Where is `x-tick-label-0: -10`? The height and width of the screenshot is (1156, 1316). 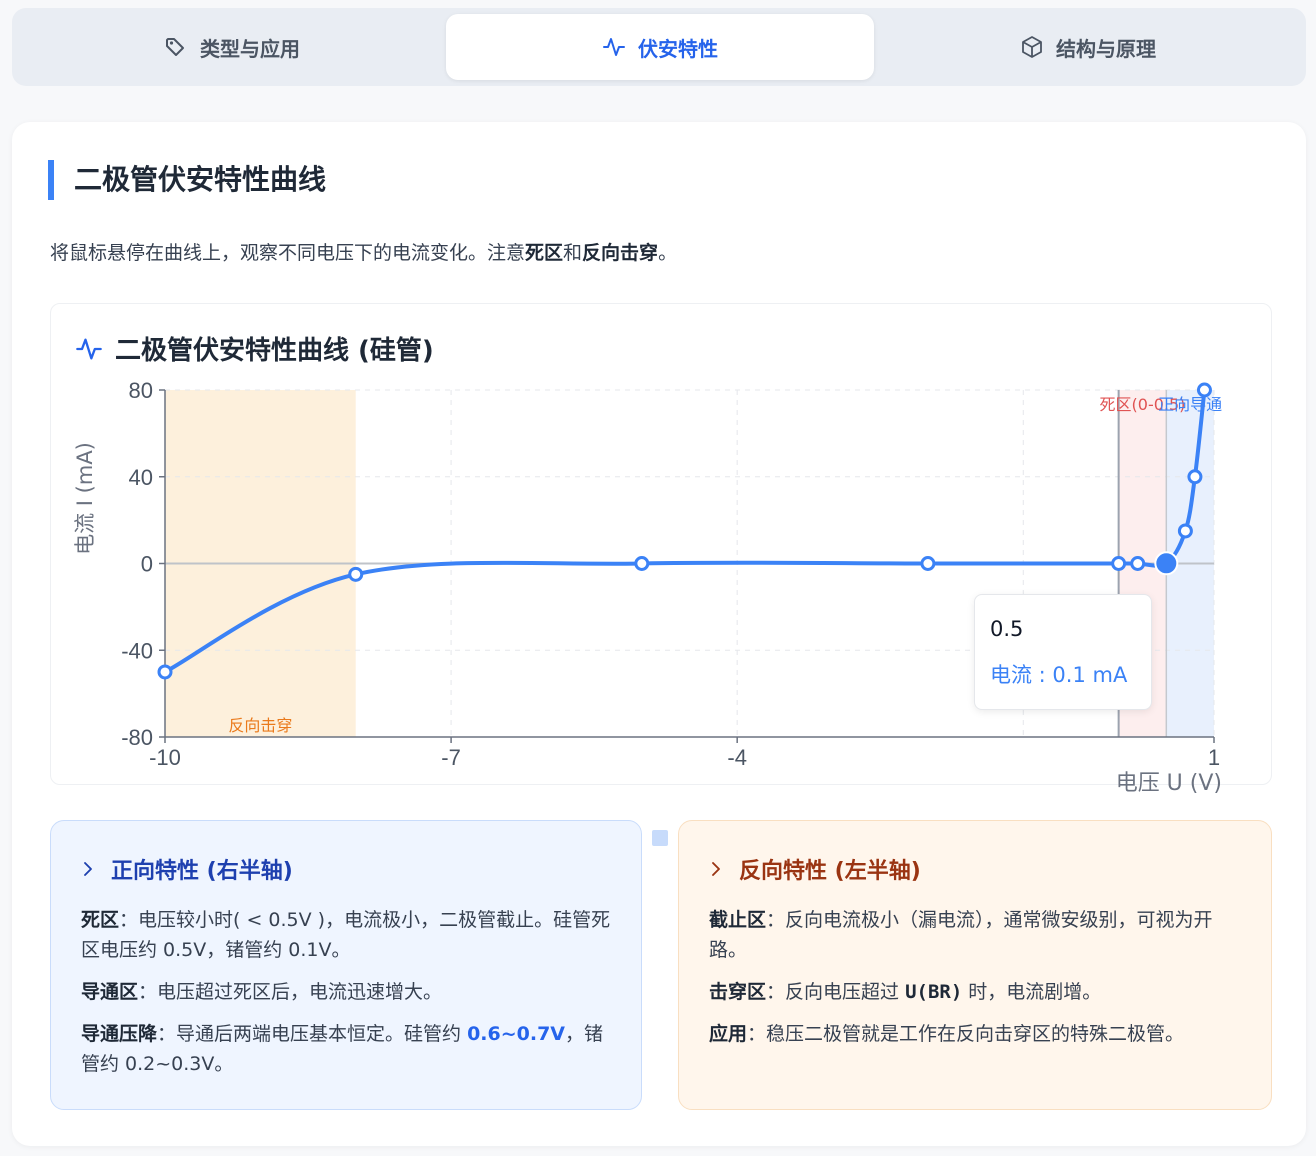 x-tick-label-0: -10 is located at coordinates (165, 757).